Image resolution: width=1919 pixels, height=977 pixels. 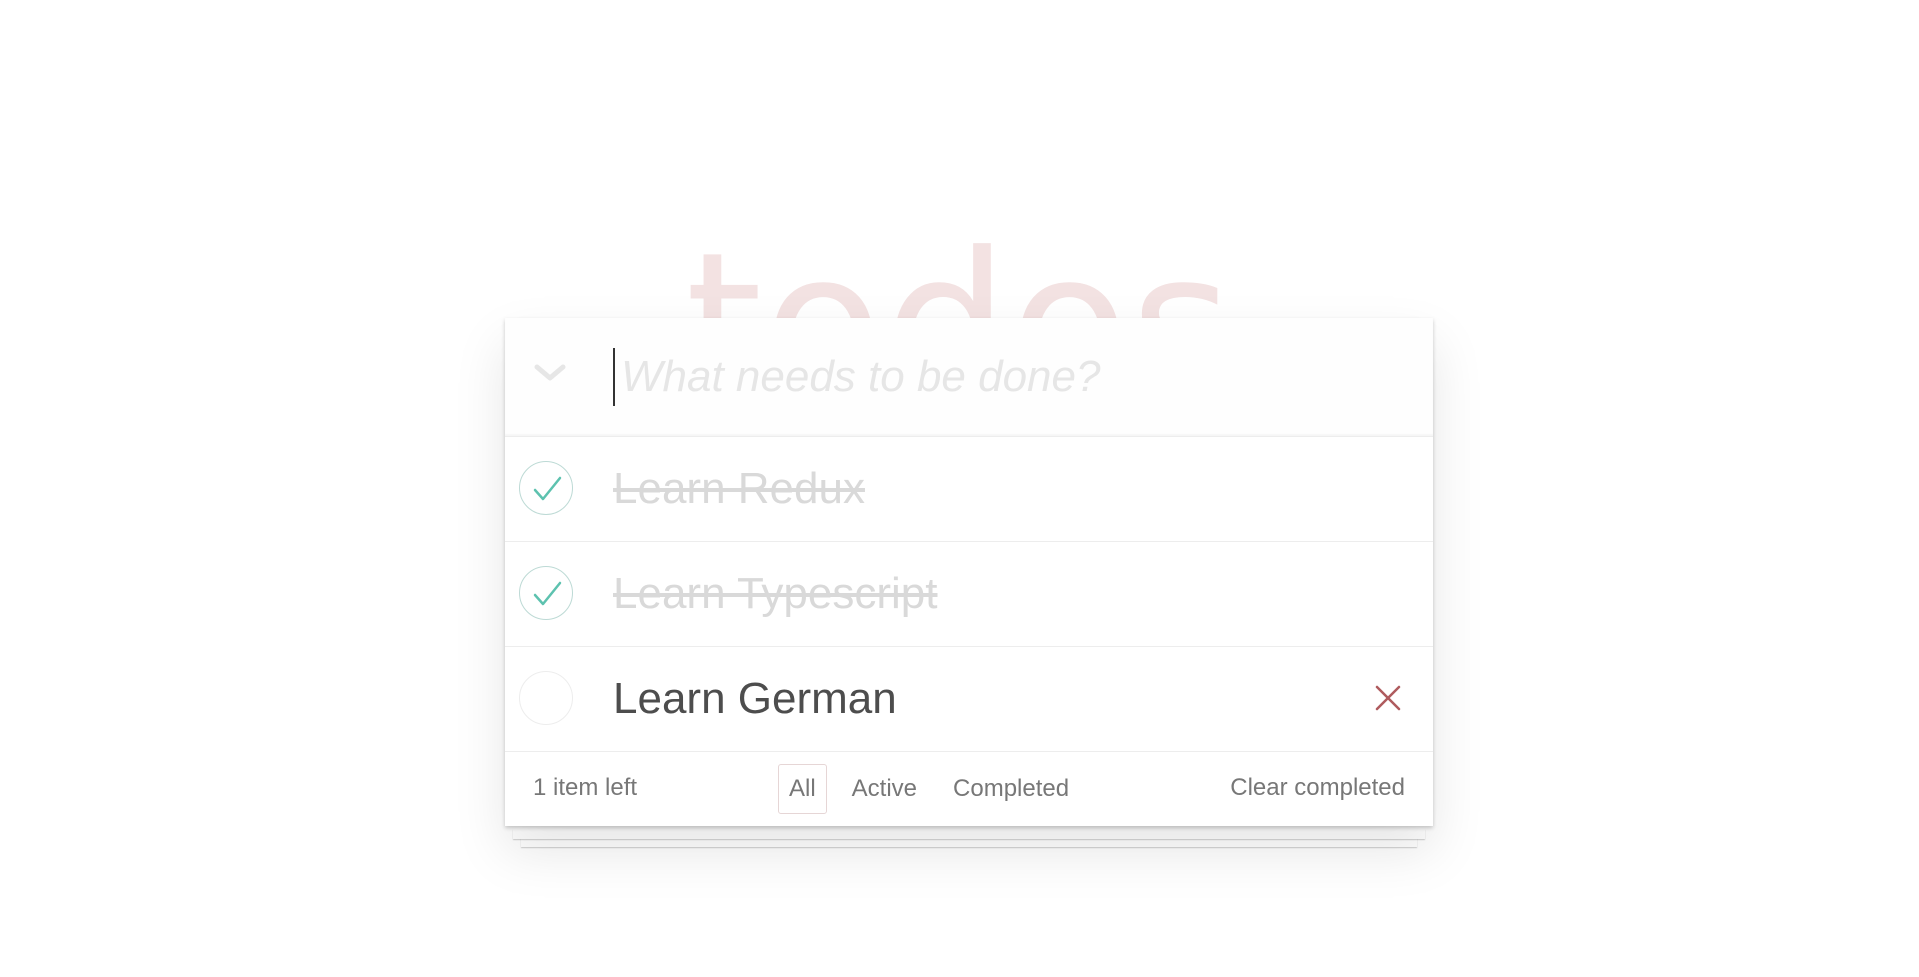 What do you see at coordinates (884, 789) in the screenshot?
I see `filter-active: Active` at bounding box center [884, 789].